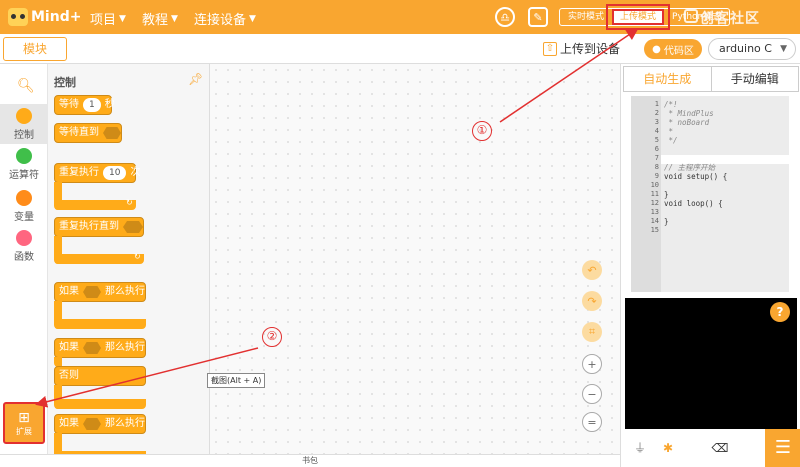  Describe the element at coordinates (654, 203) in the screenshot. I see `line-number: 12` at that location.